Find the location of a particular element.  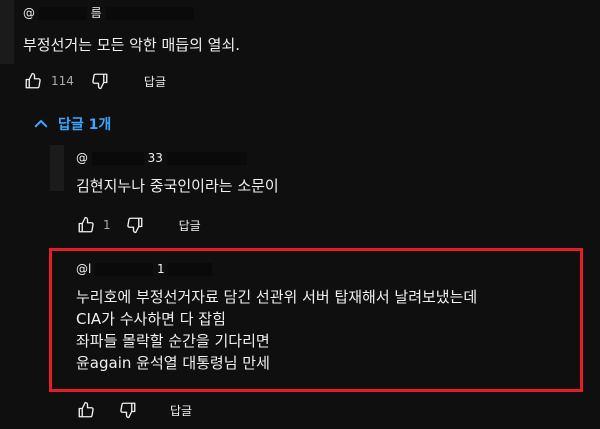

like-count: 114 is located at coordinates (62, 81).